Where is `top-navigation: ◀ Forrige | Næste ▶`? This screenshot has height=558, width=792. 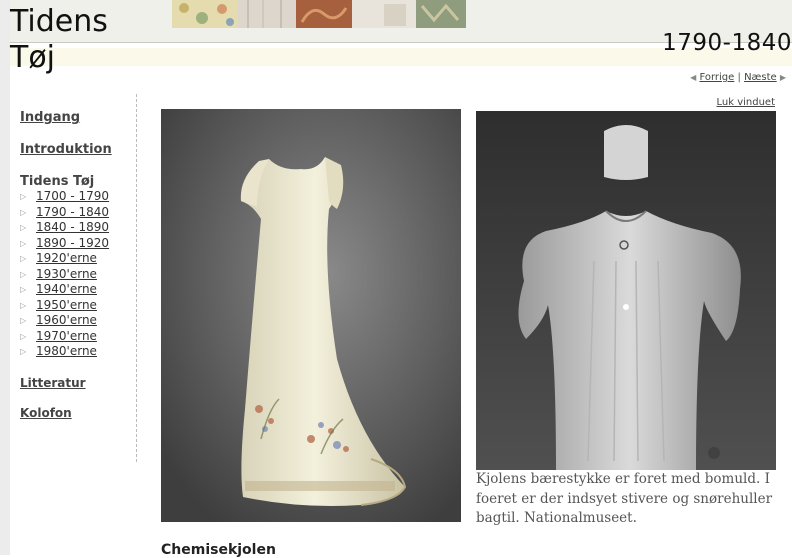 top-navigation: ◀ Forrige | Næste ▶ is located at coordinates (738, 77).